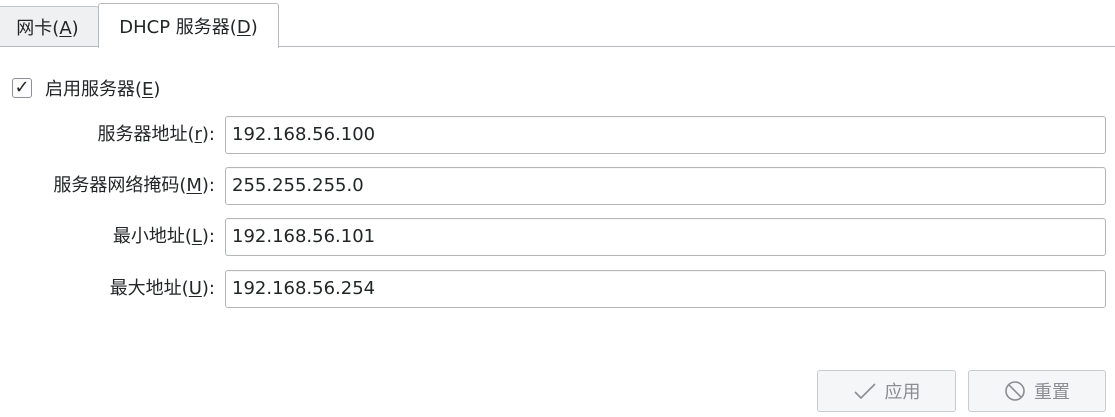  Describe the element at coordinates (665, 237) in the screenshot. I see `lower-address-field: 192.168.56.101` at that location.